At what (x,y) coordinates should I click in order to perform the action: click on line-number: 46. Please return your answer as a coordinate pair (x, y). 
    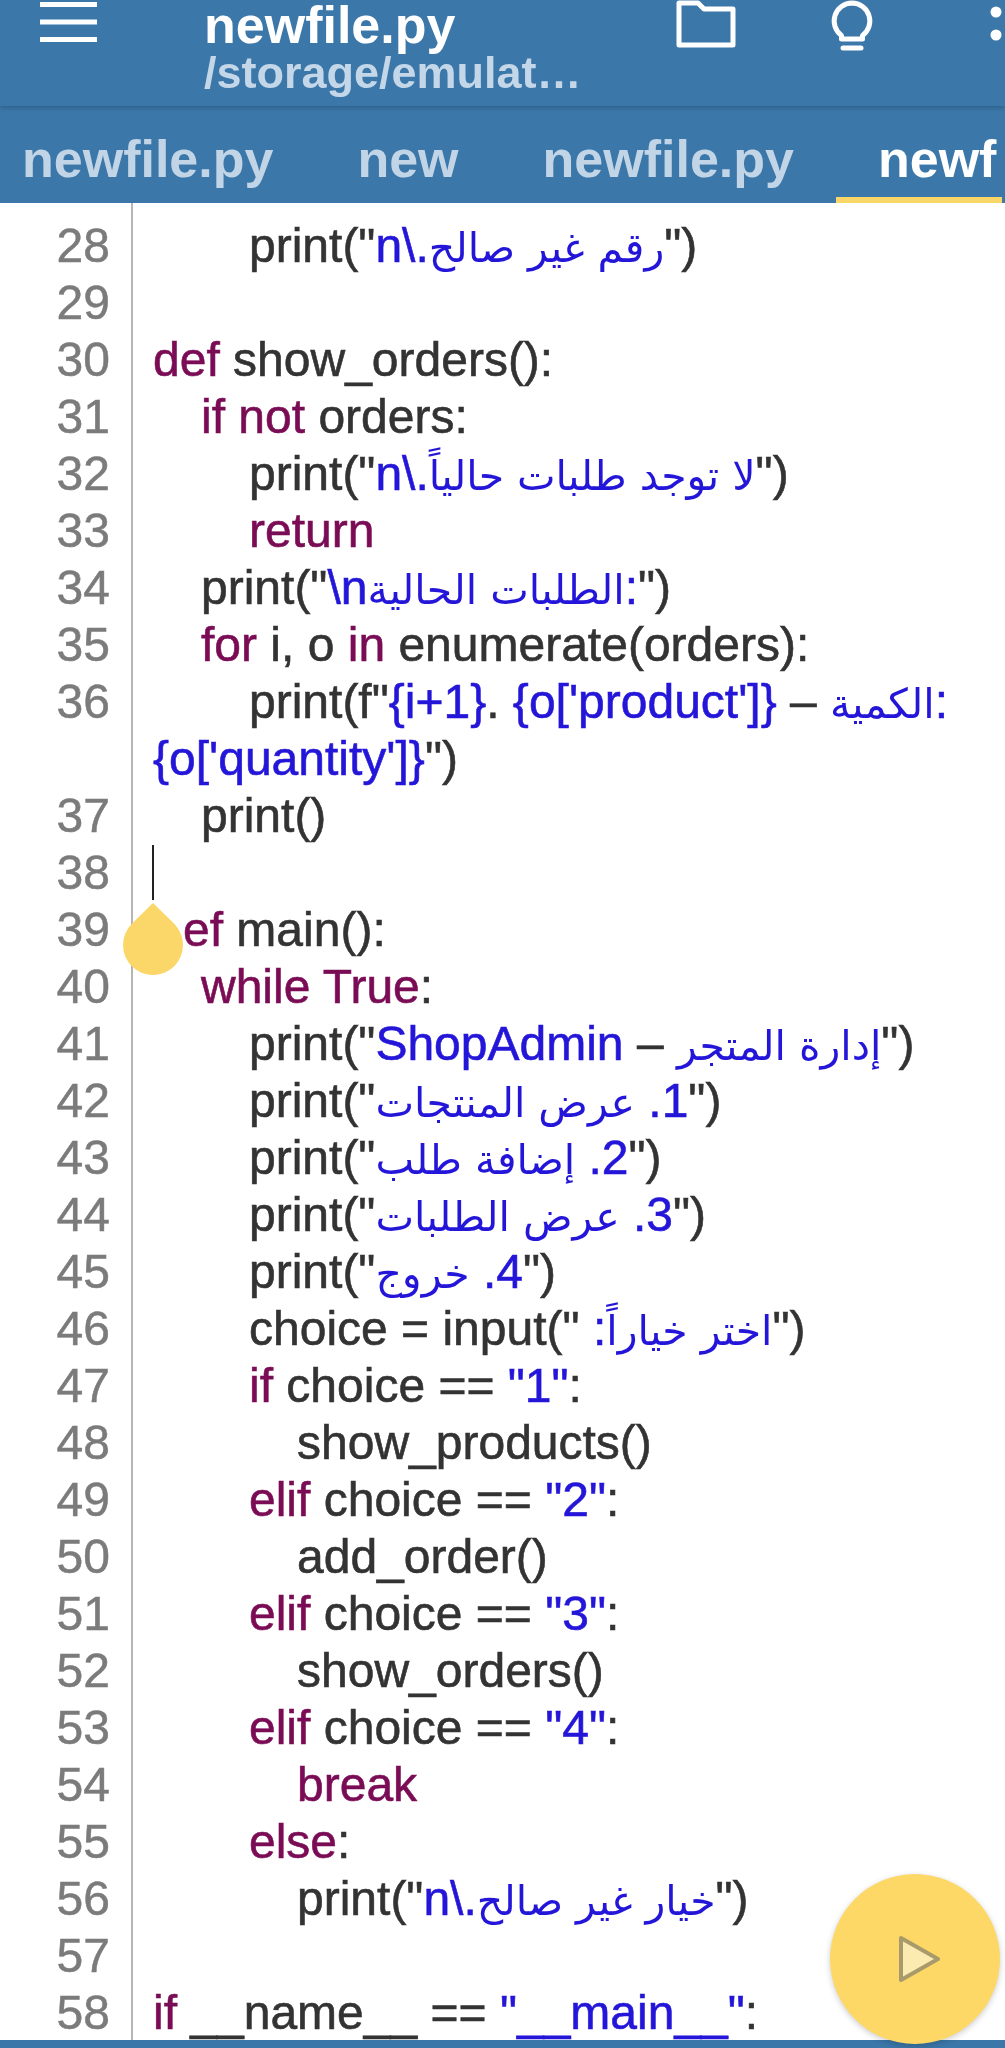
    Looking at the image, I should click on (83, 1328).